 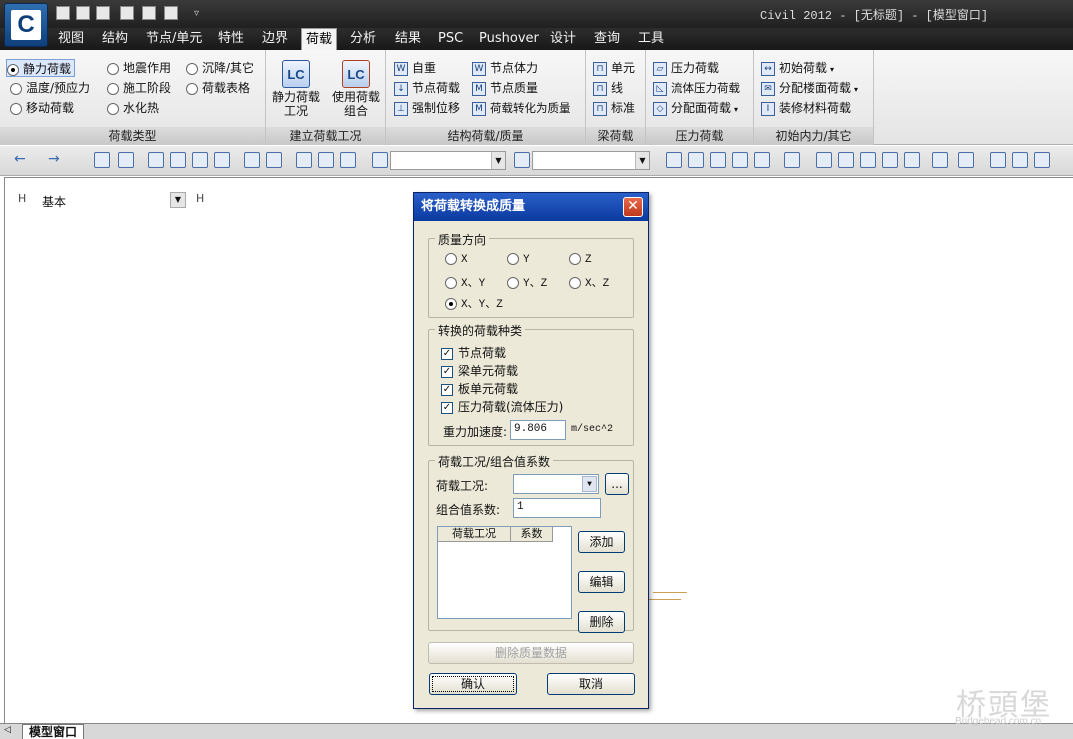 What do you see at coordinates (115, 39) in the screenshot?
I see `tab-structure: 结构` at bounding box center [115, 39].